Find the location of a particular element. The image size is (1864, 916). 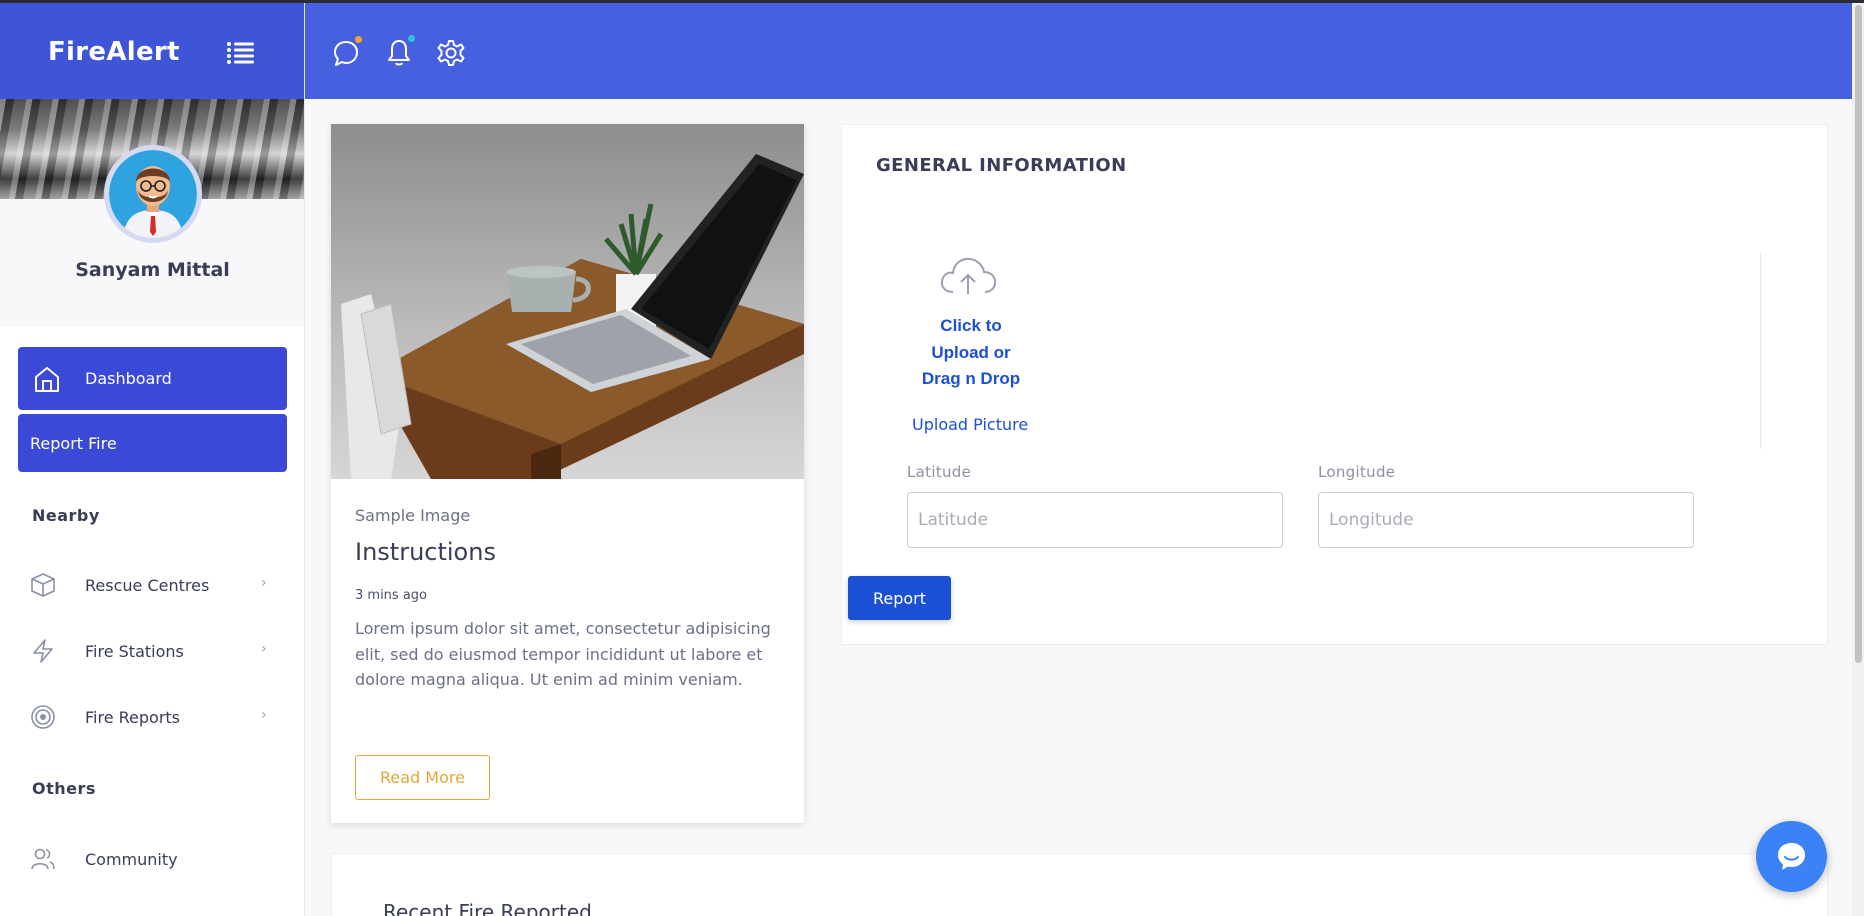

sidebar-item-fire-reports: Fire Reports › is located at coordinates (152, 717).